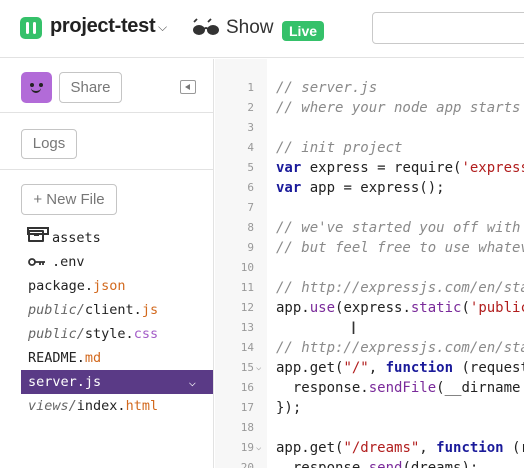 Image resolution: width=524 pixels, height=468 pixels. What do you see at coordinates (56, 358) in the screenshot?
I see `file-name: README.` at bounding box center [56, 358].